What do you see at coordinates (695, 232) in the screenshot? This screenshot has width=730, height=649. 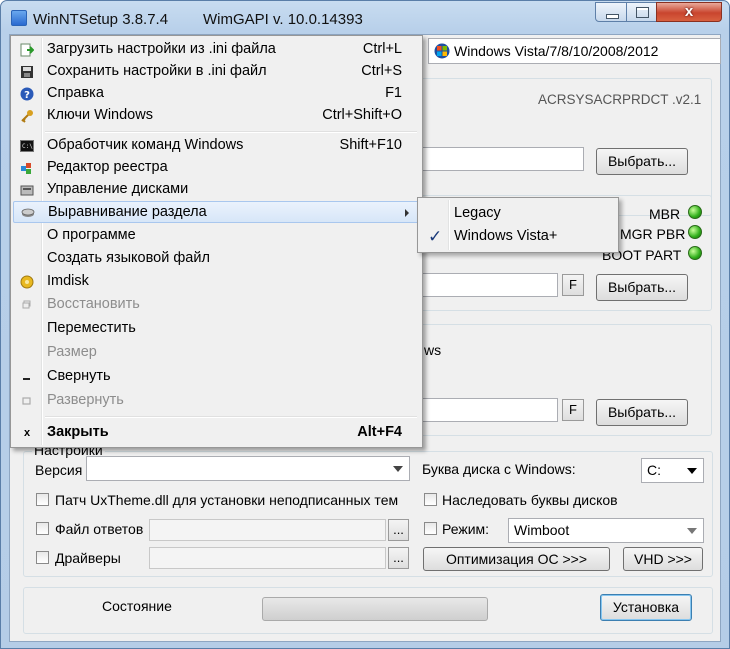 I see `mgr-pbr-status-led` at bounding box center [695, 232].